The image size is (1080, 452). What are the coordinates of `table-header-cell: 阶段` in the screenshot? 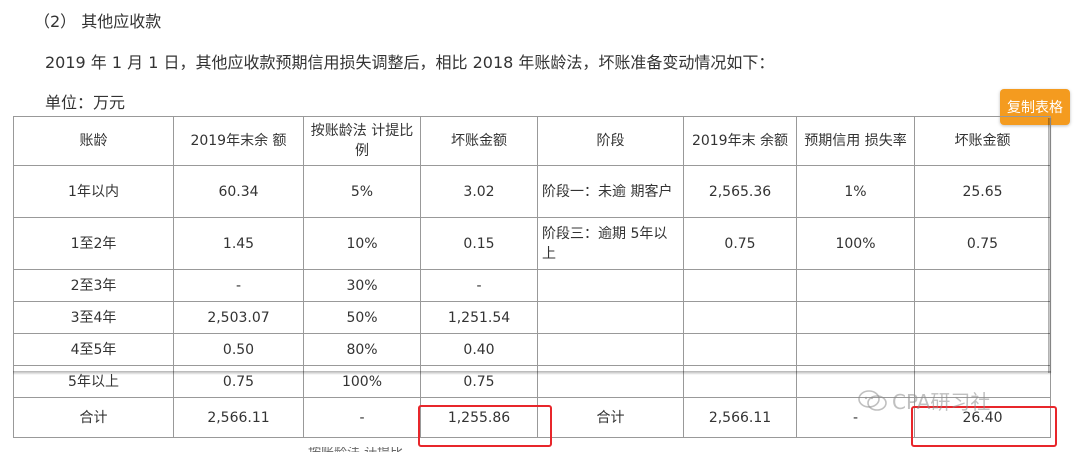 It's located at (610, 141).